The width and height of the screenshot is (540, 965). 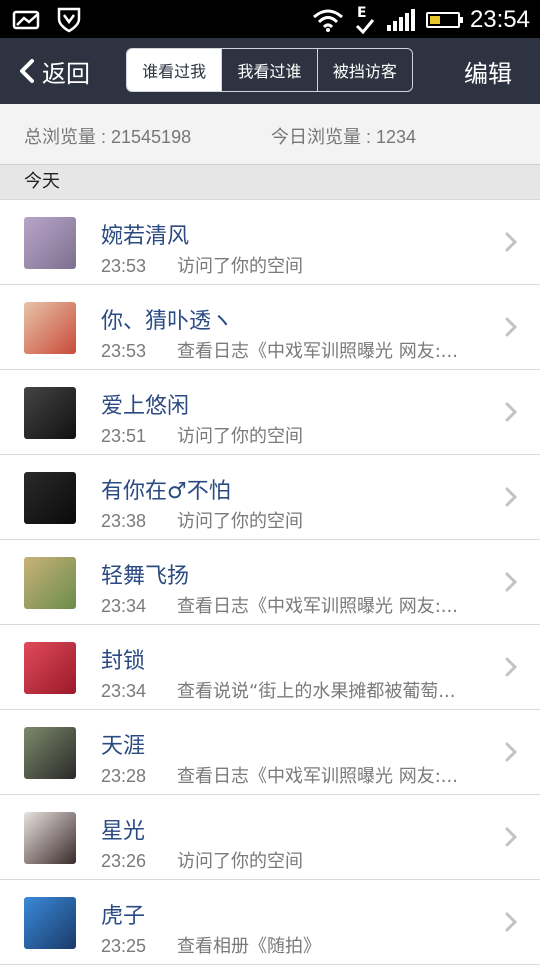 I want to click on visit-meta: 23:25 查看相册《随拍》, so click(x=301, y=945).